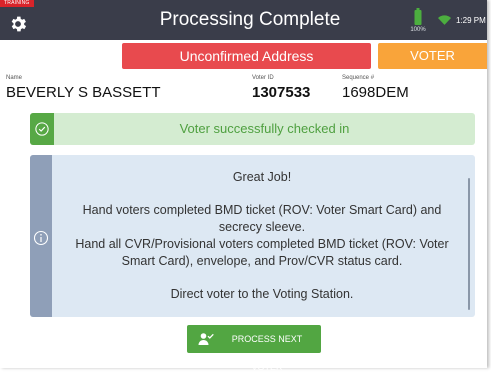  Describe the element at coordinates (42, 129) in the screenshot. I see `check-circle-icon` at that location.